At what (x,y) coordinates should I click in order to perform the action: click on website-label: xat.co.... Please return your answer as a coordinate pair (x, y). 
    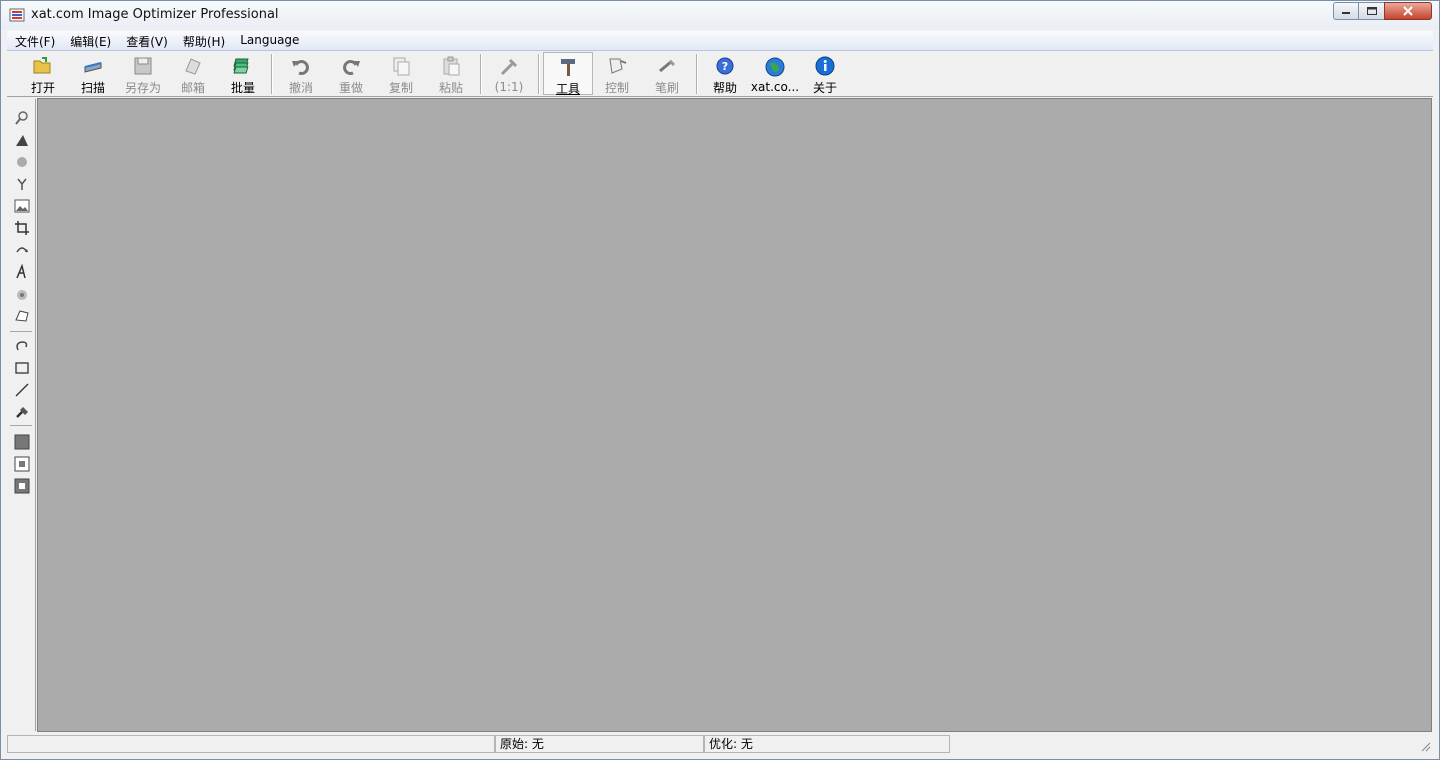
    Looking at the image, I should click on (775, 87).